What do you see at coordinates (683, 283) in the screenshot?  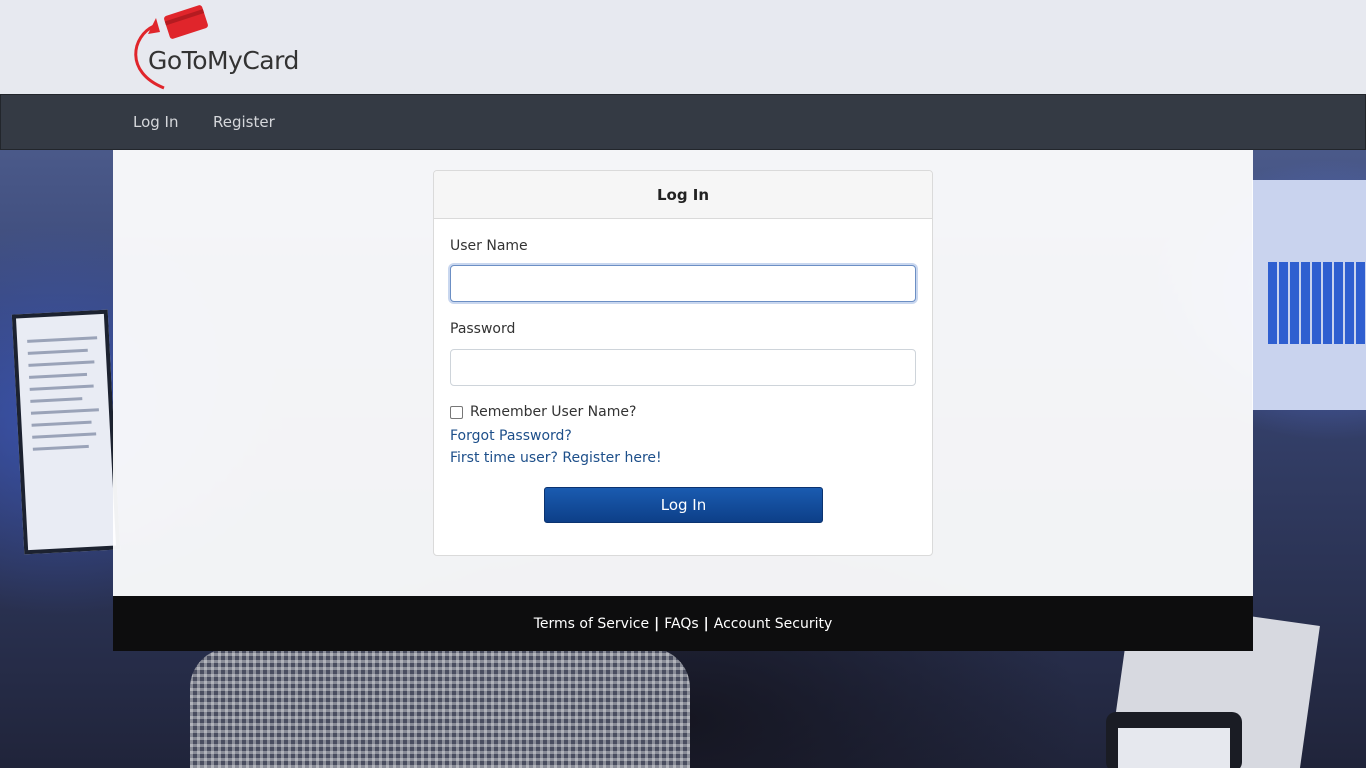 I see `username-input` at bounding box center [683, 283].